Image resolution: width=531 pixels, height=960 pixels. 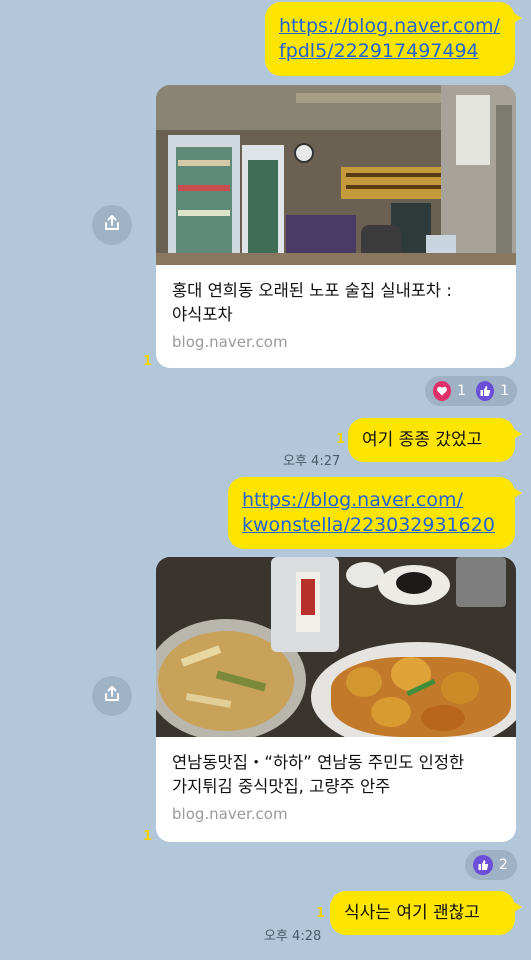 I want to click on msg-2-unread-count: 1, so click(x=321, y=913).